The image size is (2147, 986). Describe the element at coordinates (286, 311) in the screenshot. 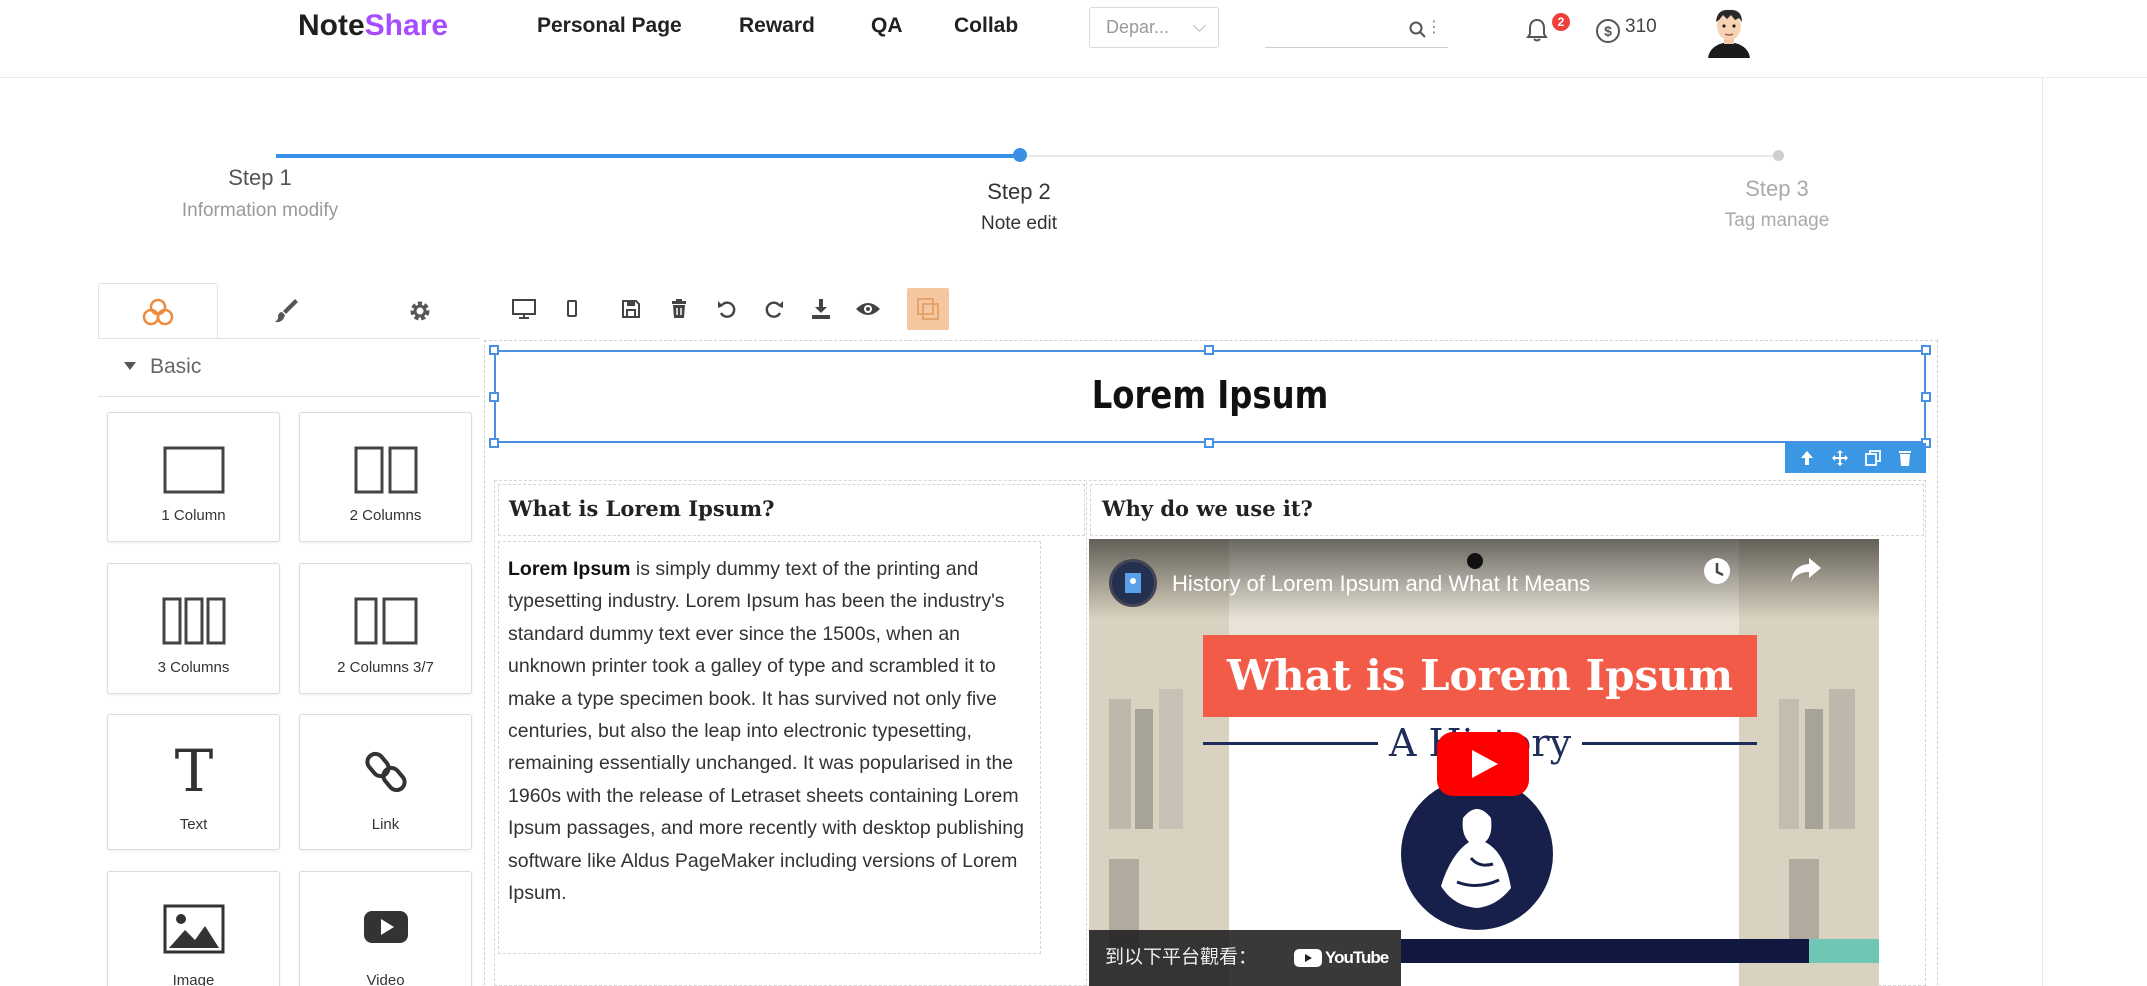

I see `tab-style` at that location.